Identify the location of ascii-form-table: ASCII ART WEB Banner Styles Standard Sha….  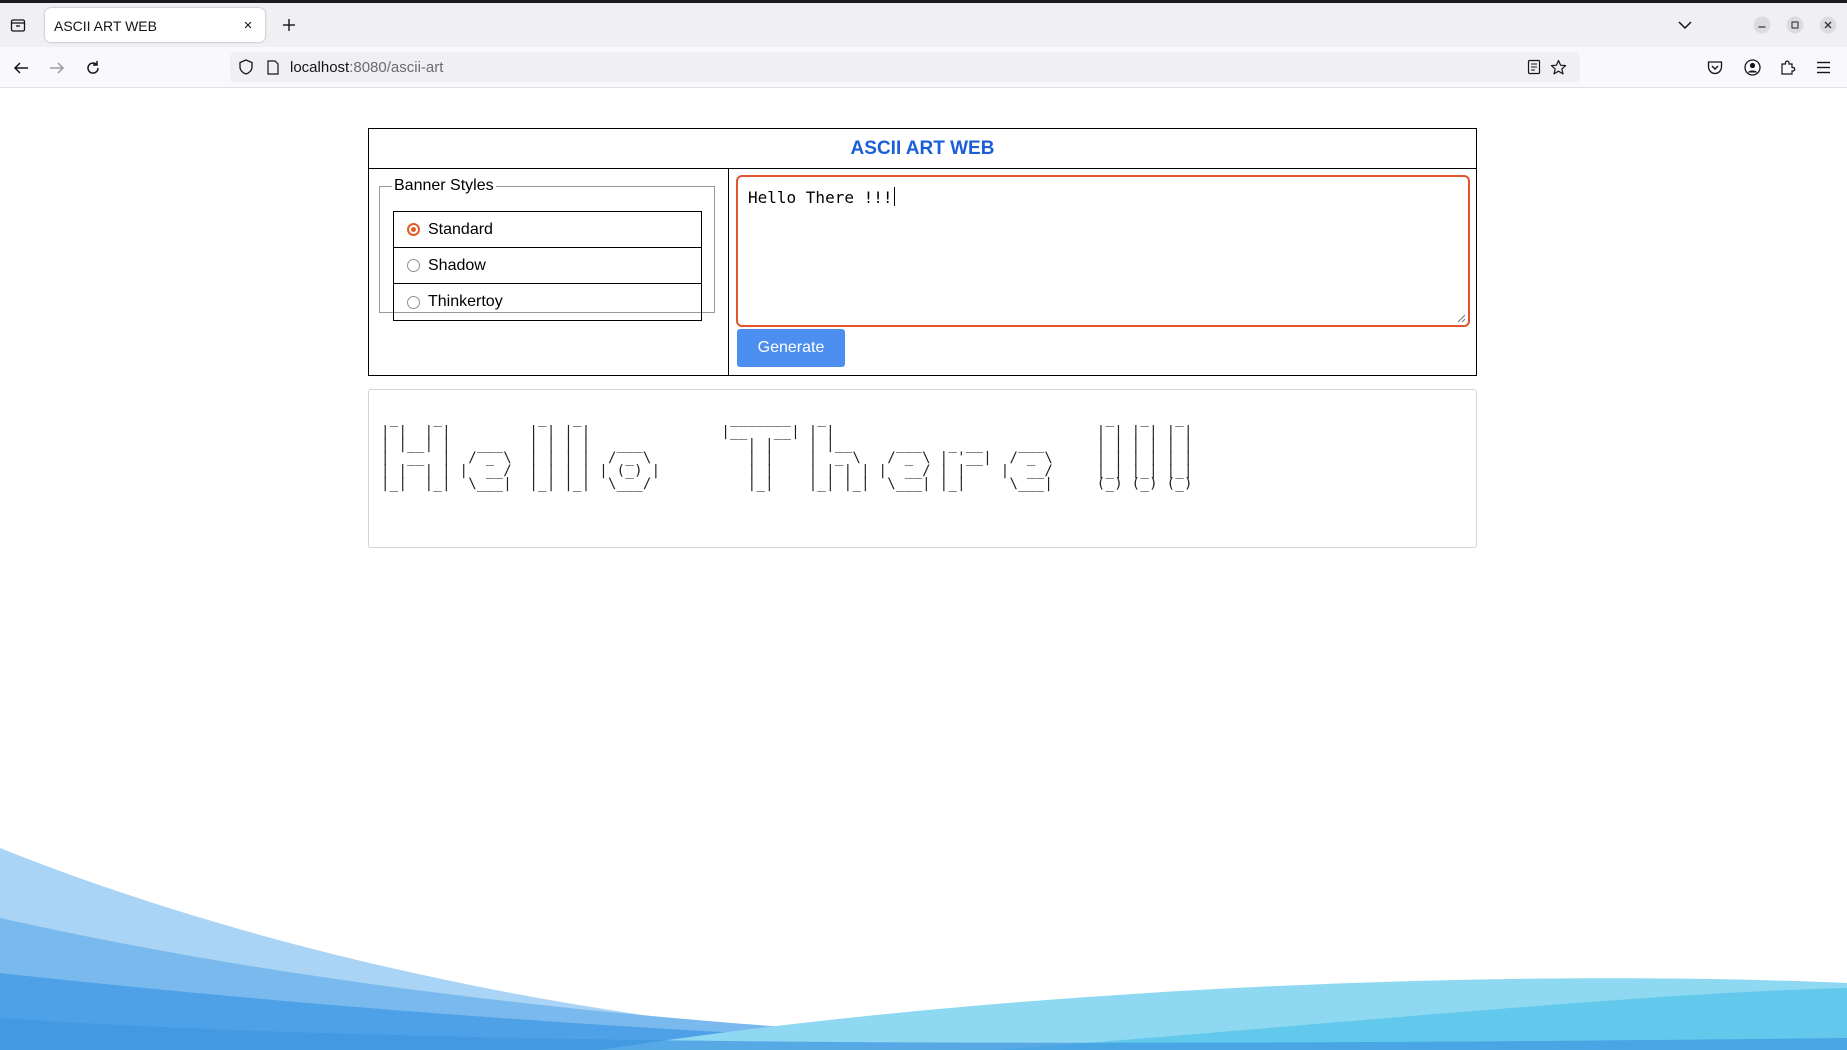
(922, 252).